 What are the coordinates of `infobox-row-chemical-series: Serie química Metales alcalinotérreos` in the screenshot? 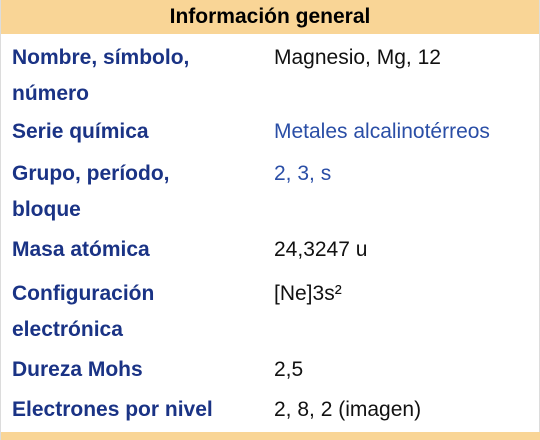 It's located at (270, 132).